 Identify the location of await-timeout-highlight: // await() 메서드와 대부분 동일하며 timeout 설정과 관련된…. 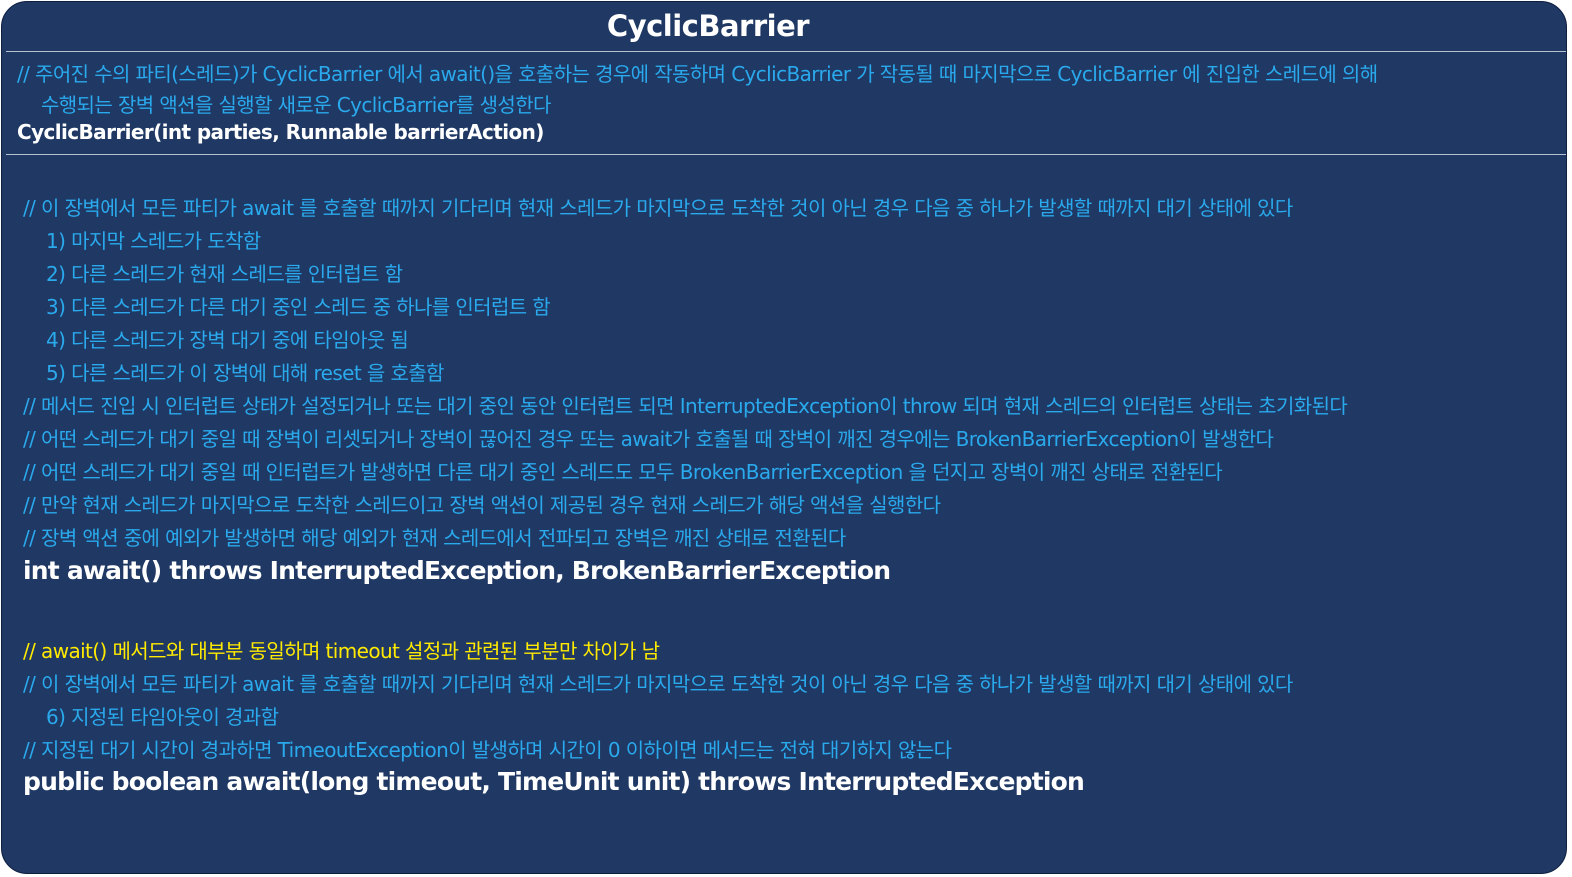
(341, 651).